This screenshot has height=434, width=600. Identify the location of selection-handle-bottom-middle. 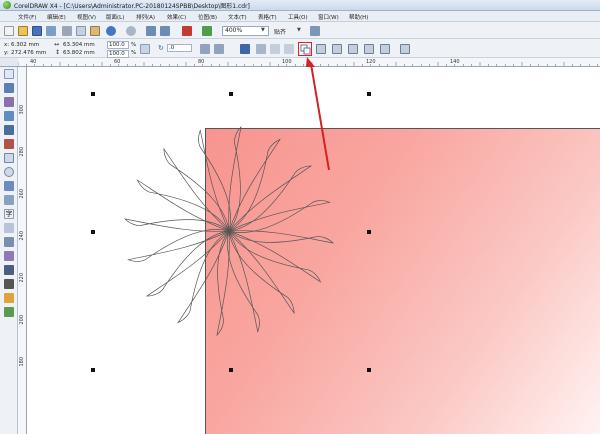
(231, 370).